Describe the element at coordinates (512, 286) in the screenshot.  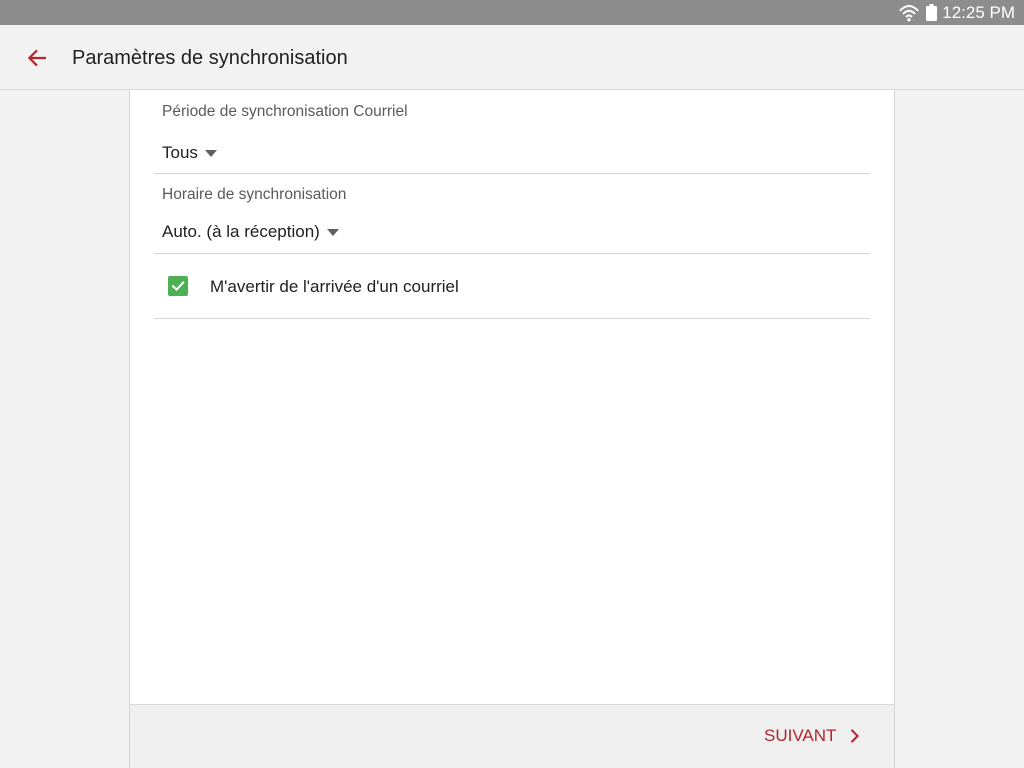
I see `notify-new-email-row: M'avertir de l'arrivée d'un courriel` at that location.